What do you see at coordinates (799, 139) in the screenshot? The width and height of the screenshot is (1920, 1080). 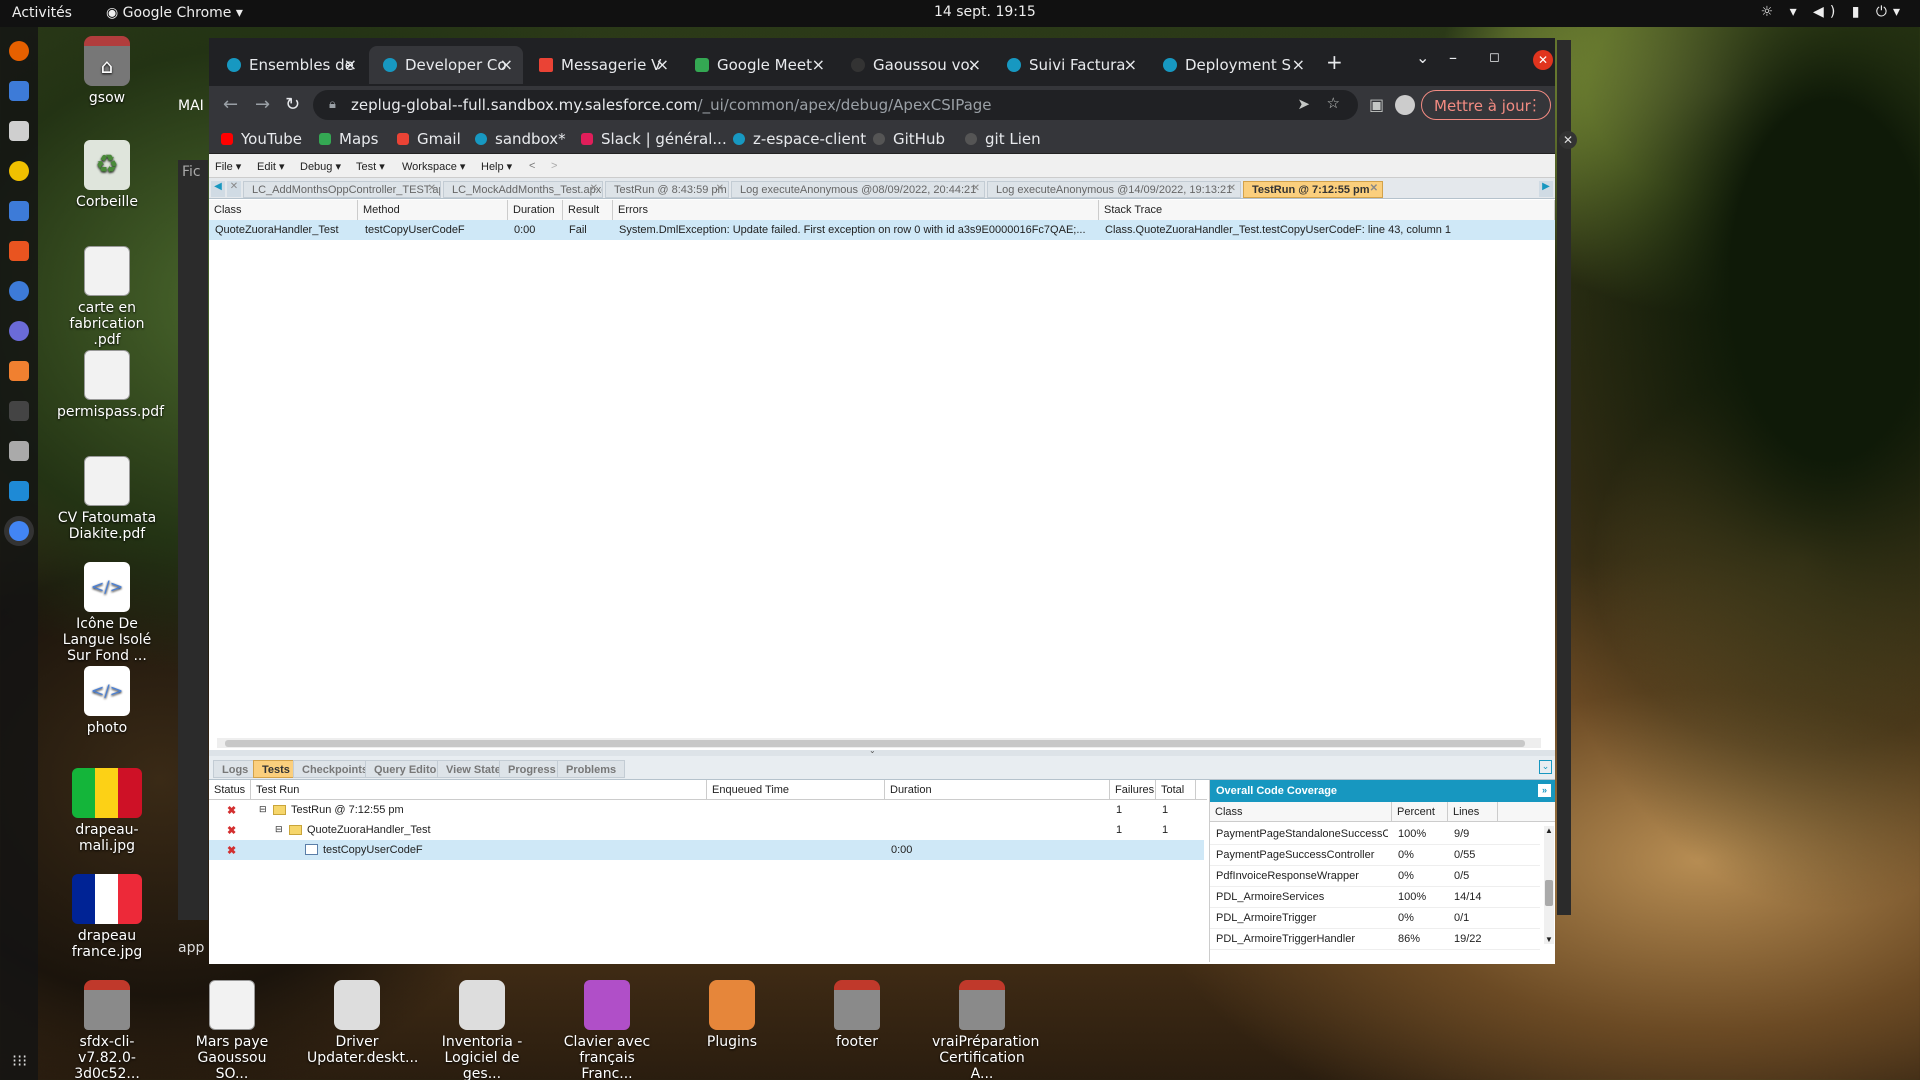 I see `bookmark-item: z-espace-client` at bounding box center [799, 139].